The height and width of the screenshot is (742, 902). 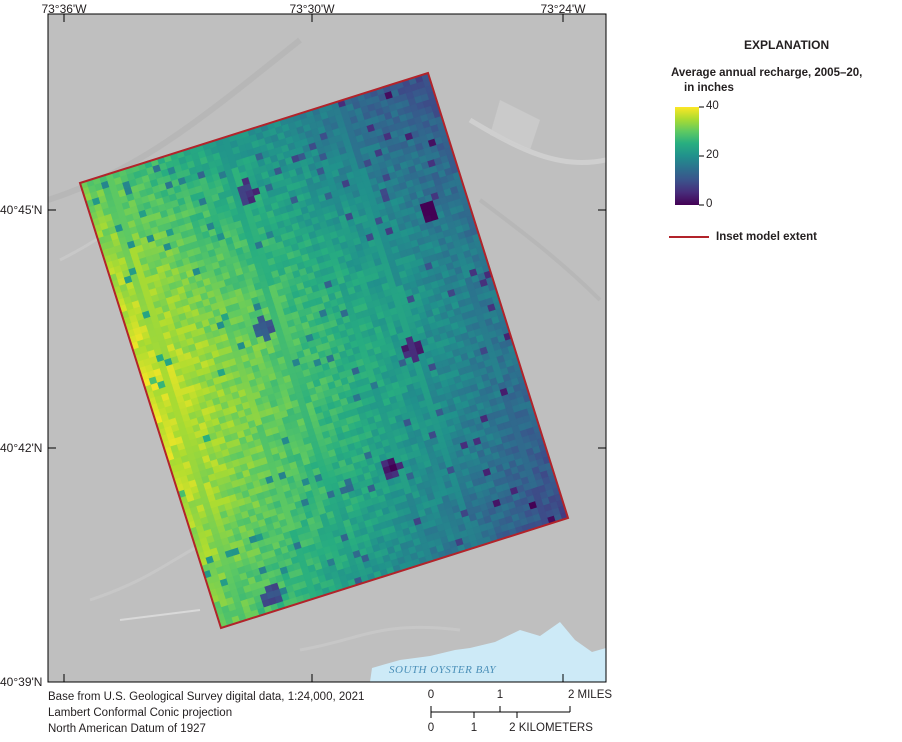 I want to click on lat-label-middle: 40°42'N, so click(x=21, y=448).